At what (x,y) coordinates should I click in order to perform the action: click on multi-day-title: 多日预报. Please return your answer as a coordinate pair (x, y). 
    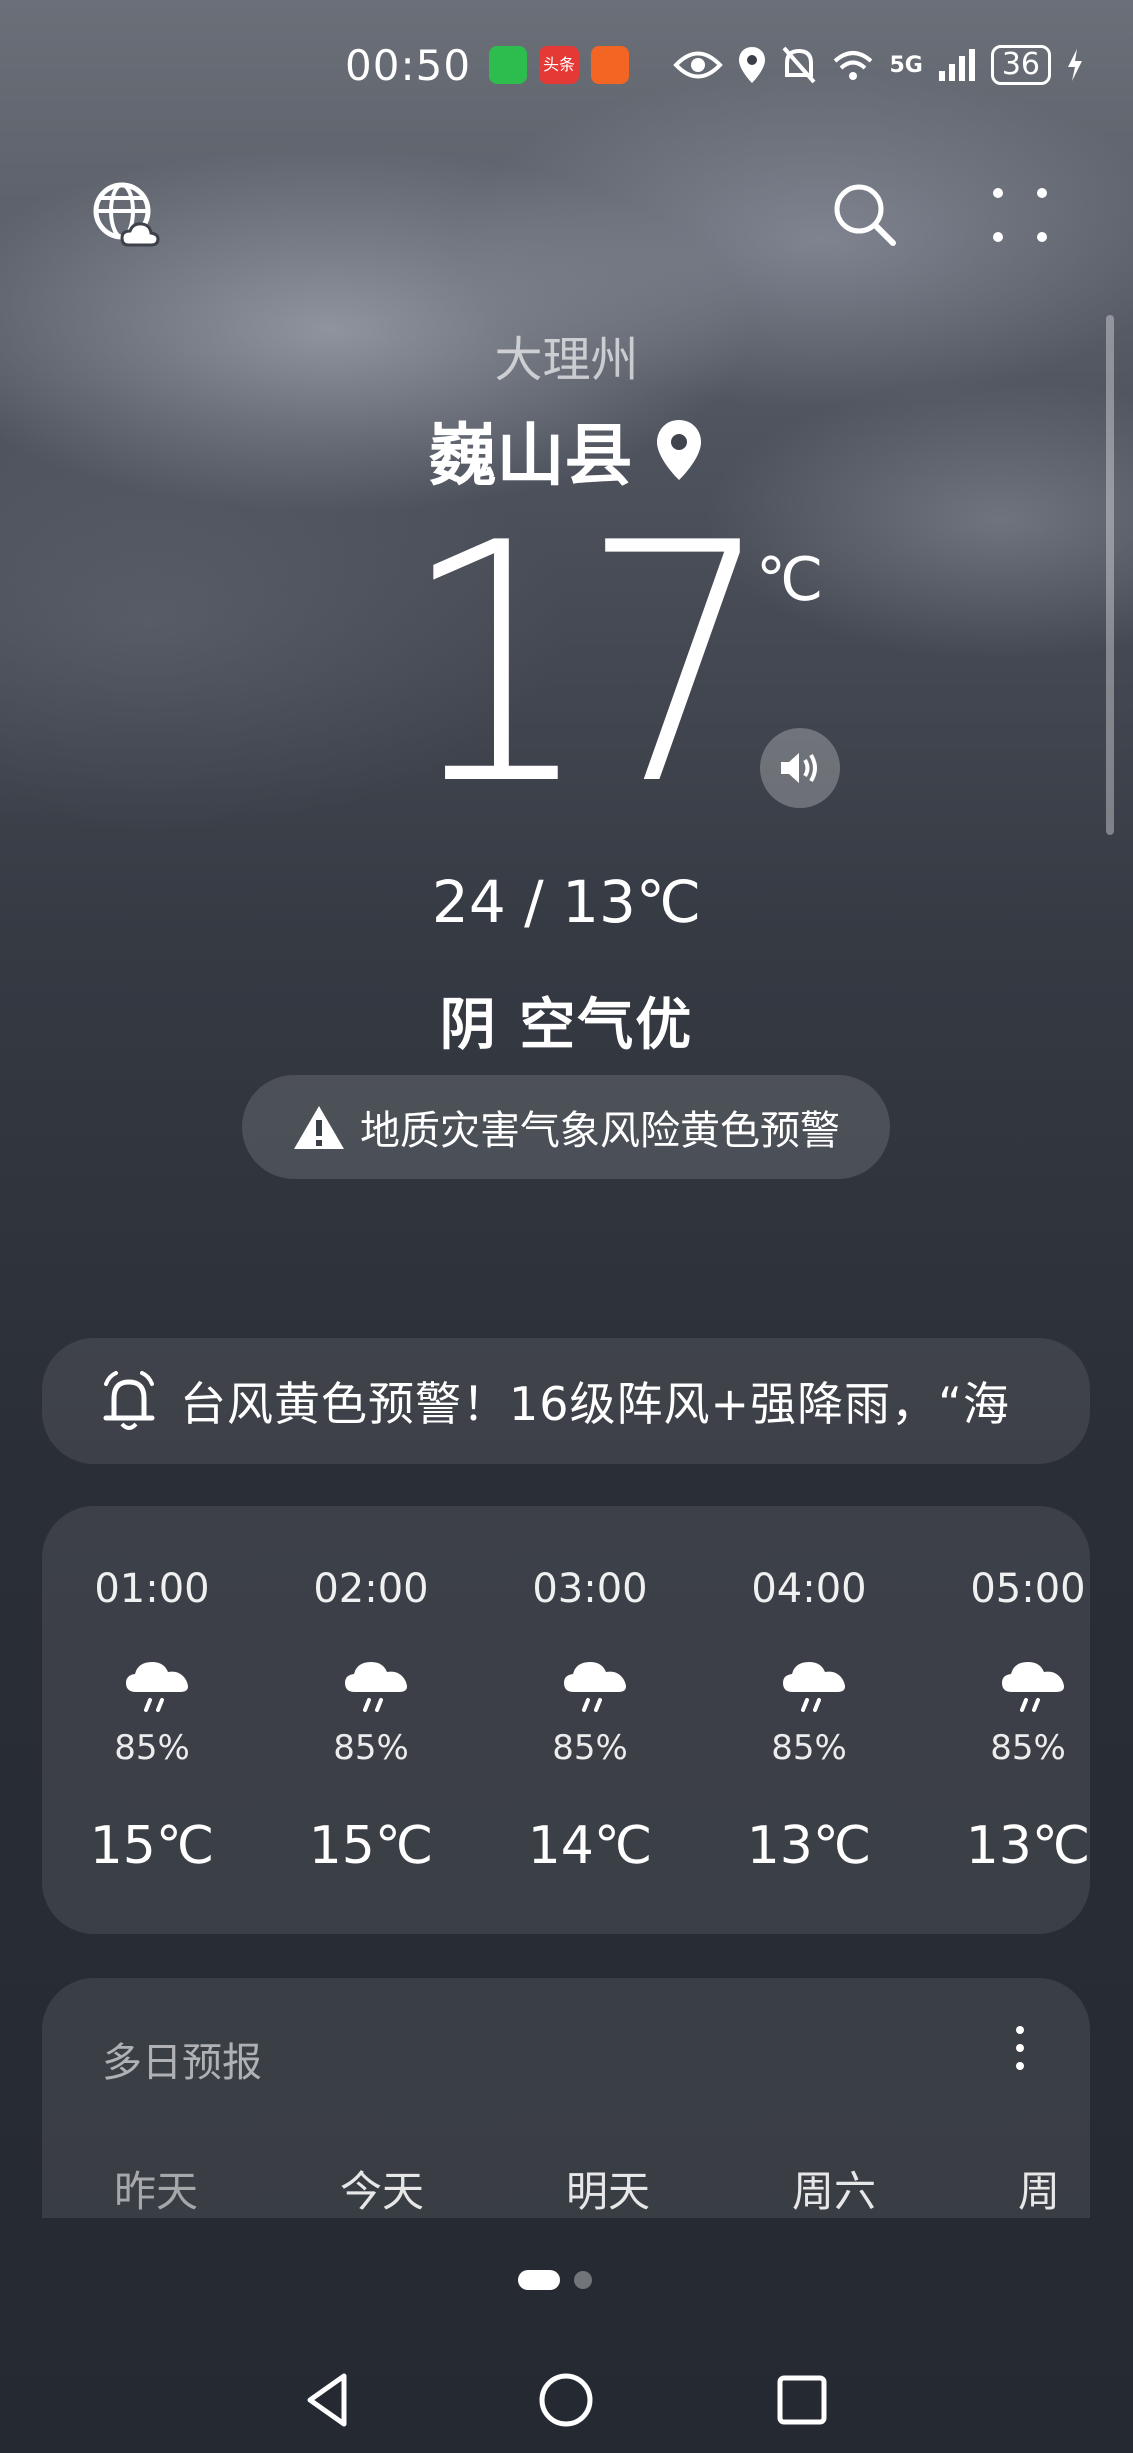
    Looking at the image, I should click on (182, 2063).